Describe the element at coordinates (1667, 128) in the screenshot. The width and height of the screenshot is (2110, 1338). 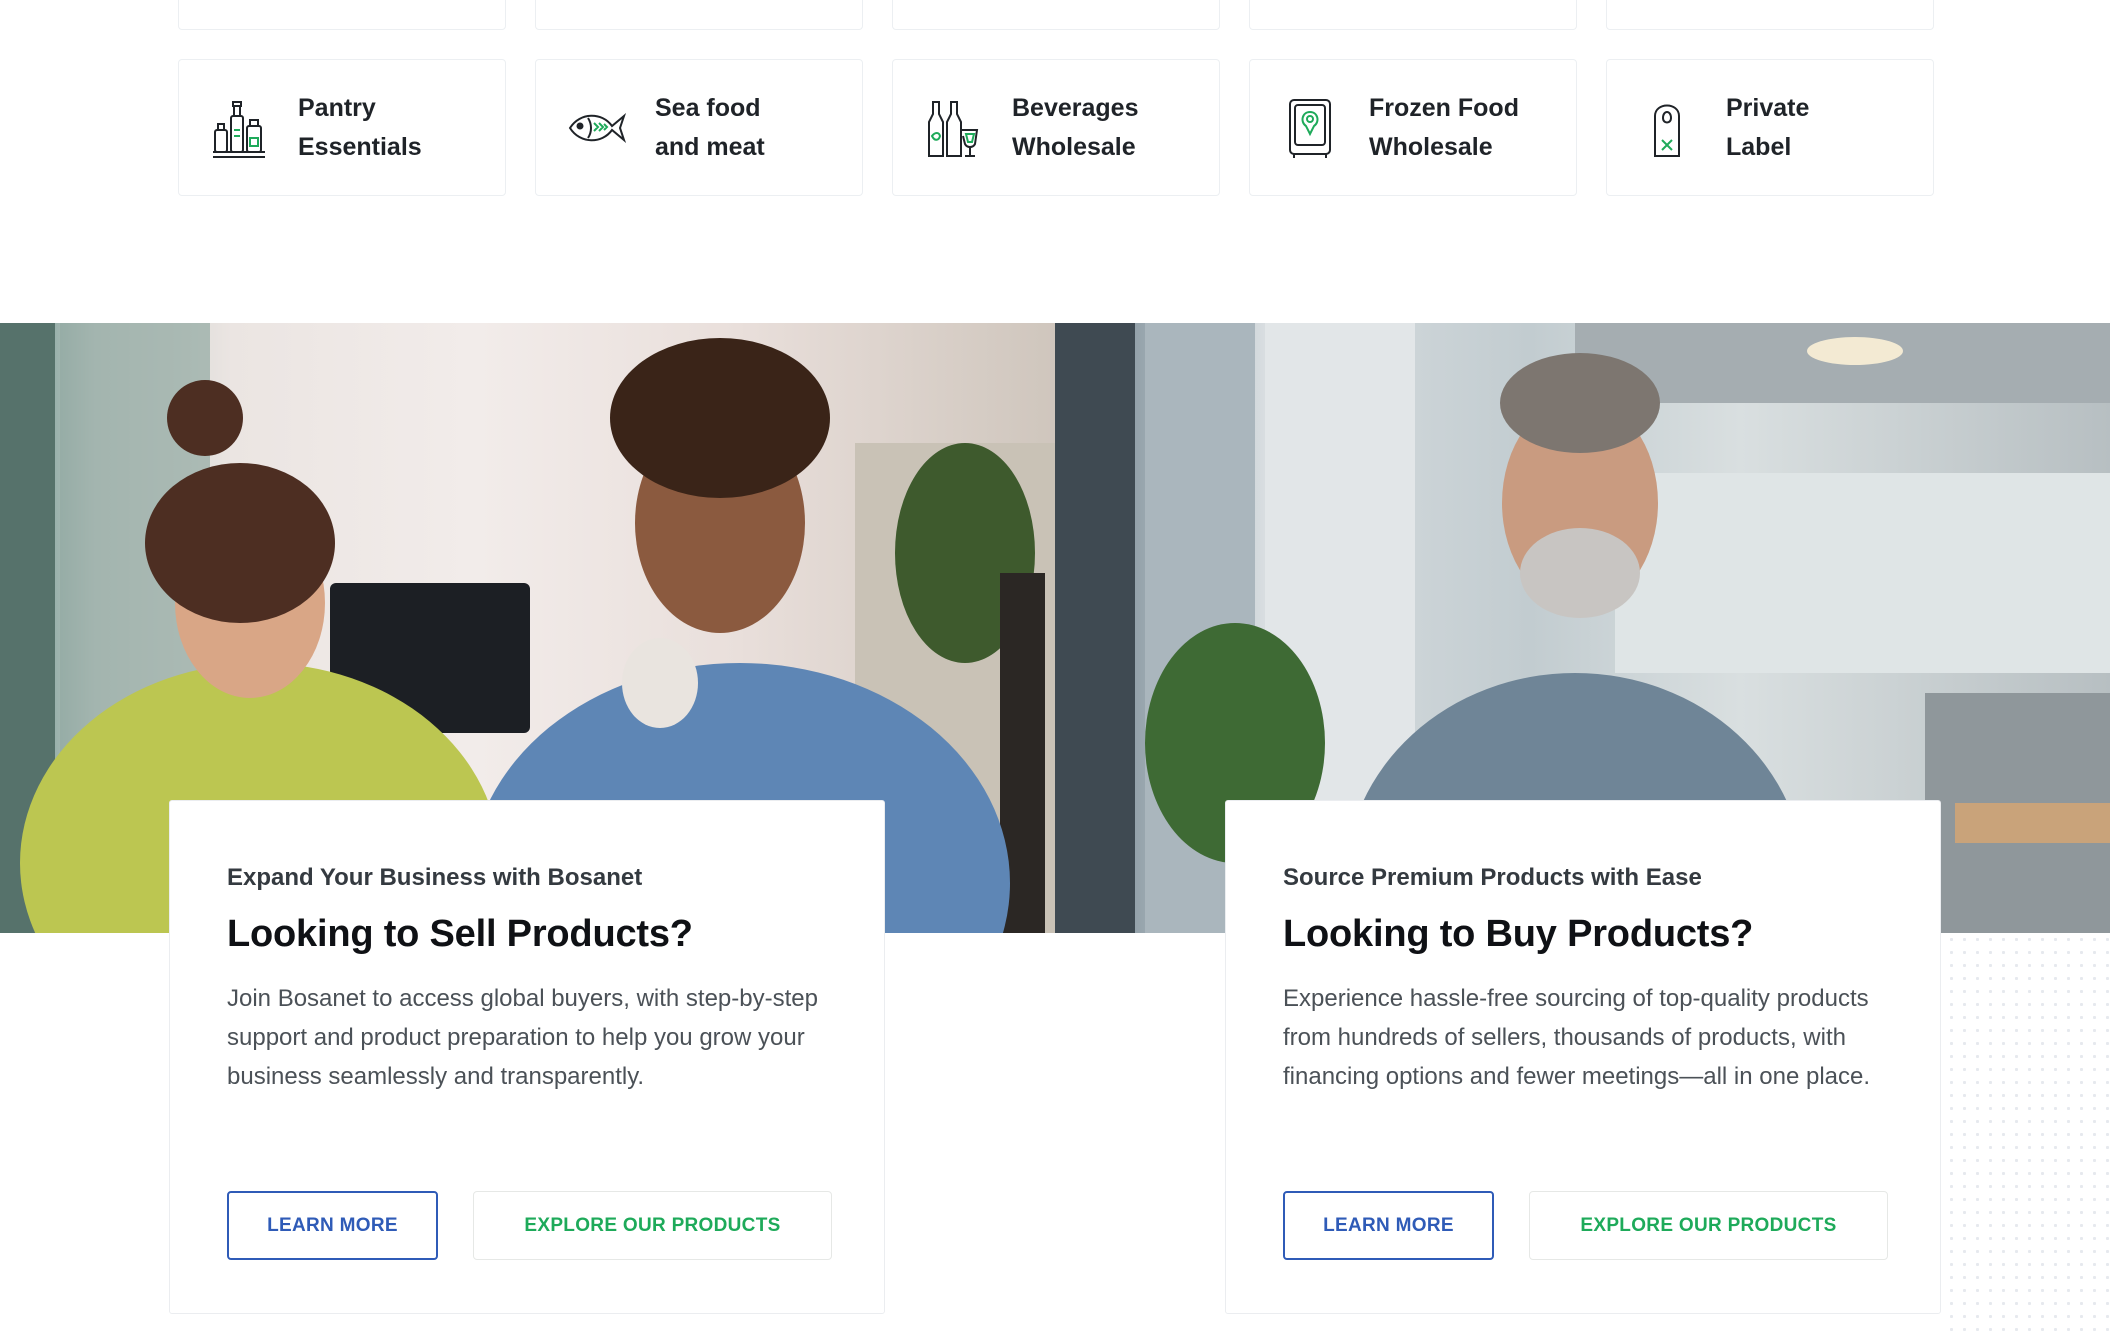
I see `door-hanger-tag-icon` at that location.